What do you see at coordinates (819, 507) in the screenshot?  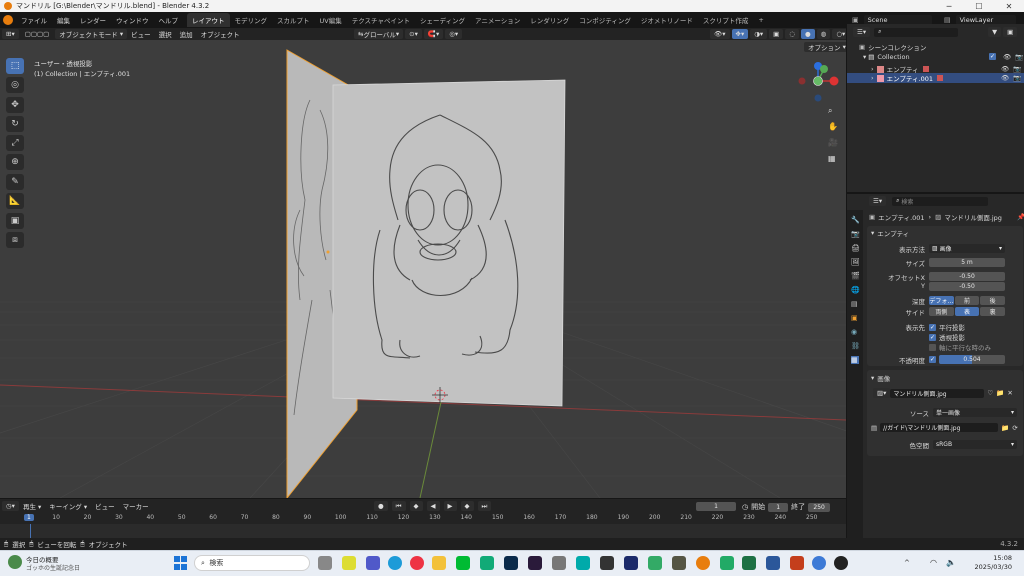 I see `end-frame-field: 250` at bounding box center [819, 507].